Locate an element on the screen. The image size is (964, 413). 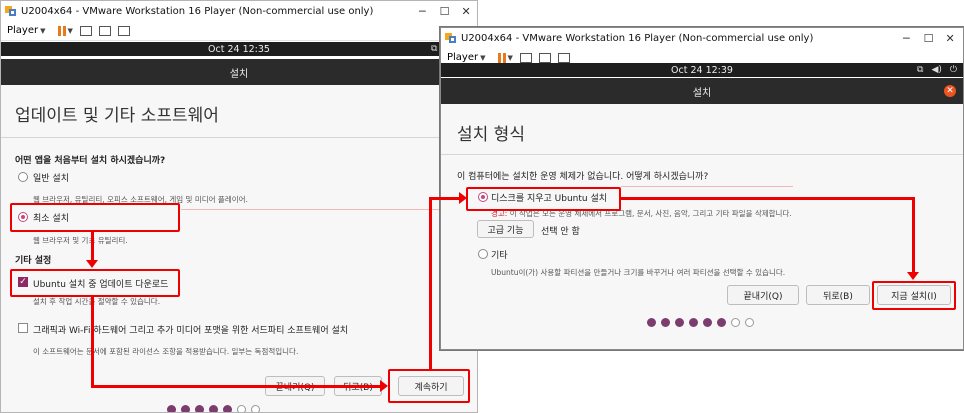
page-title: 설치 형식 is located at coordinates (491, 135).